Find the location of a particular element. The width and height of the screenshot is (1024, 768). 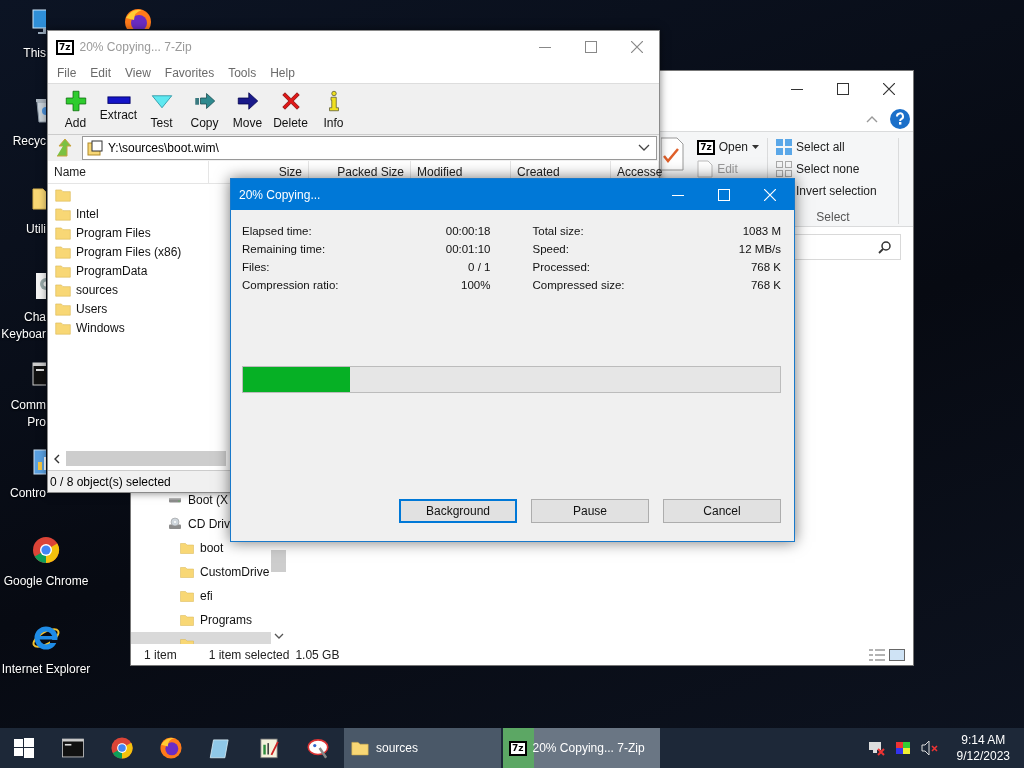

selection-info: 1 item selected is located at coordinates (249, 654).